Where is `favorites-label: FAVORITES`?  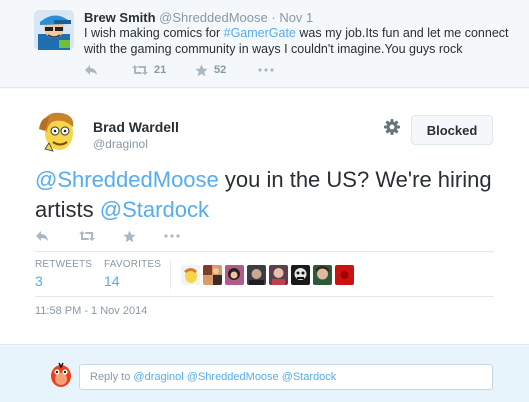 favorites-label: FAVORITES is located at coordinates (133, 264).